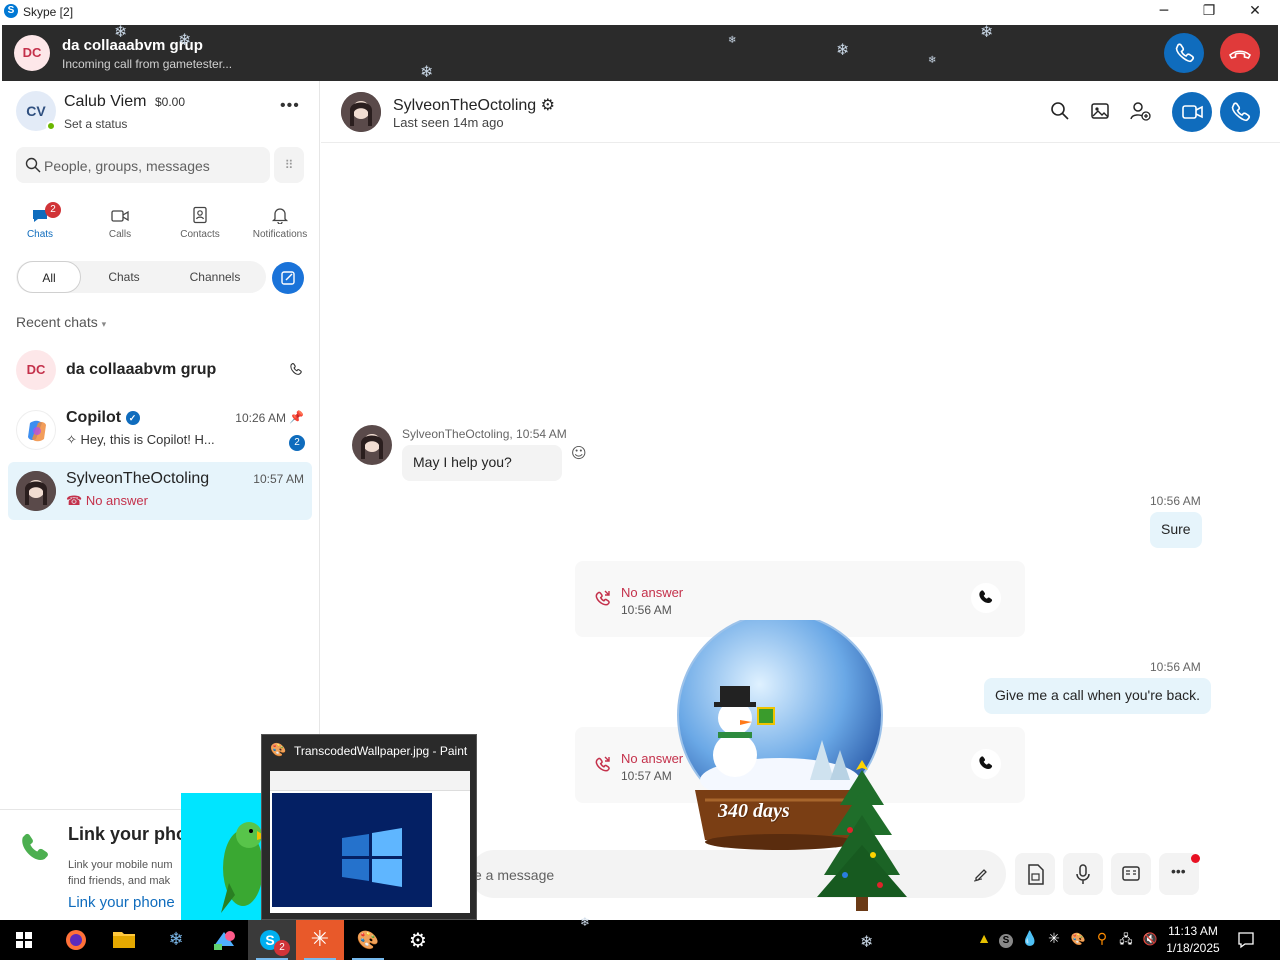  Describe the element at coordinates (1126, 940) in the screenshot. I see `tray-network-icon: 🖧` at that location.